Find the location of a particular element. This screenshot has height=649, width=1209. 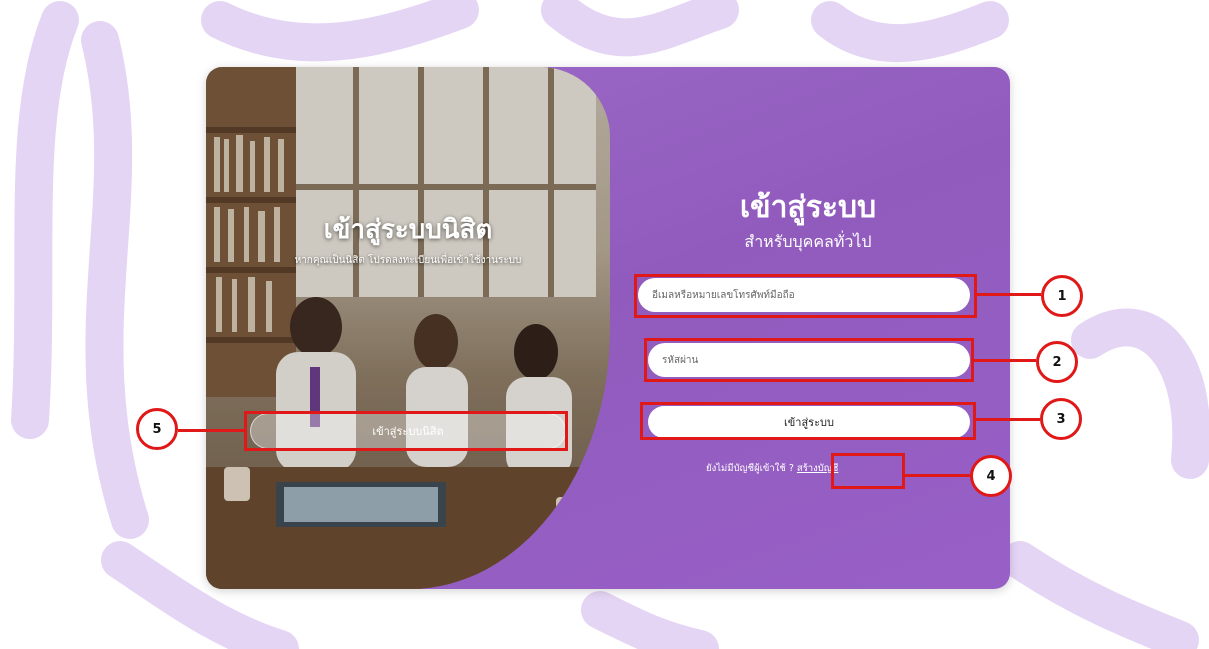

no-account-text: ยังไม่มีบัญชีผู้เข้าใช้ ? is located at coordinates (750, 468).